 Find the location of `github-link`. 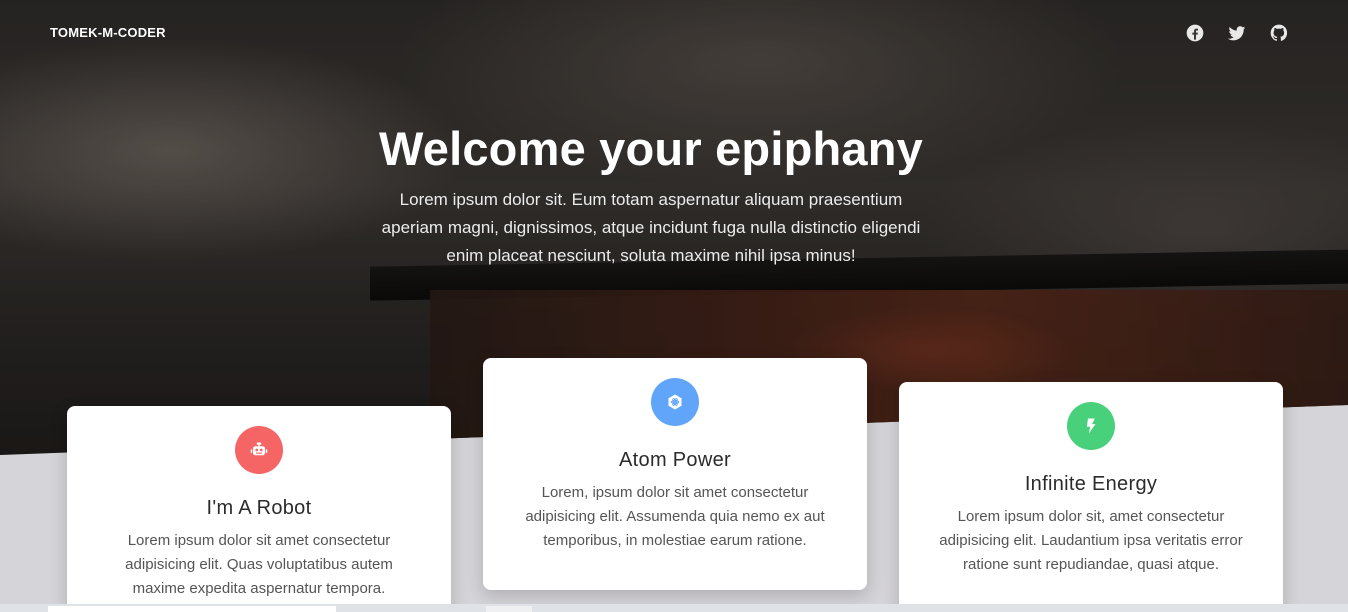

github-link is located at coordinates (1279, 33).